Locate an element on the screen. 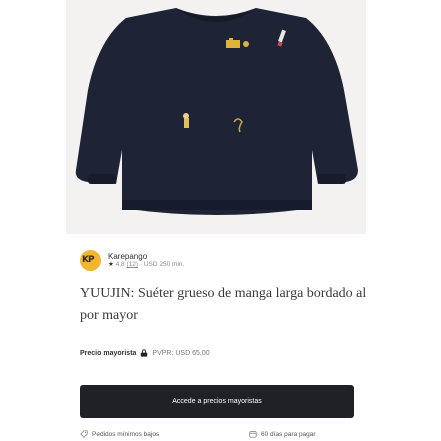 The width and height of the screenshot is (441, 441). low-minimums-label: Pedidos mínimos bajos is located at coordinates (126, 434).